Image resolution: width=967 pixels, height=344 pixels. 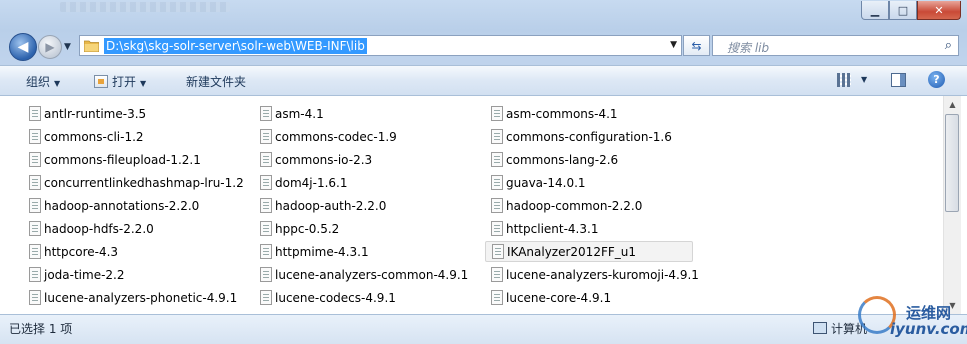 I want to click on new-folder-button: 新建文件夹, so click(x=216, y=81).